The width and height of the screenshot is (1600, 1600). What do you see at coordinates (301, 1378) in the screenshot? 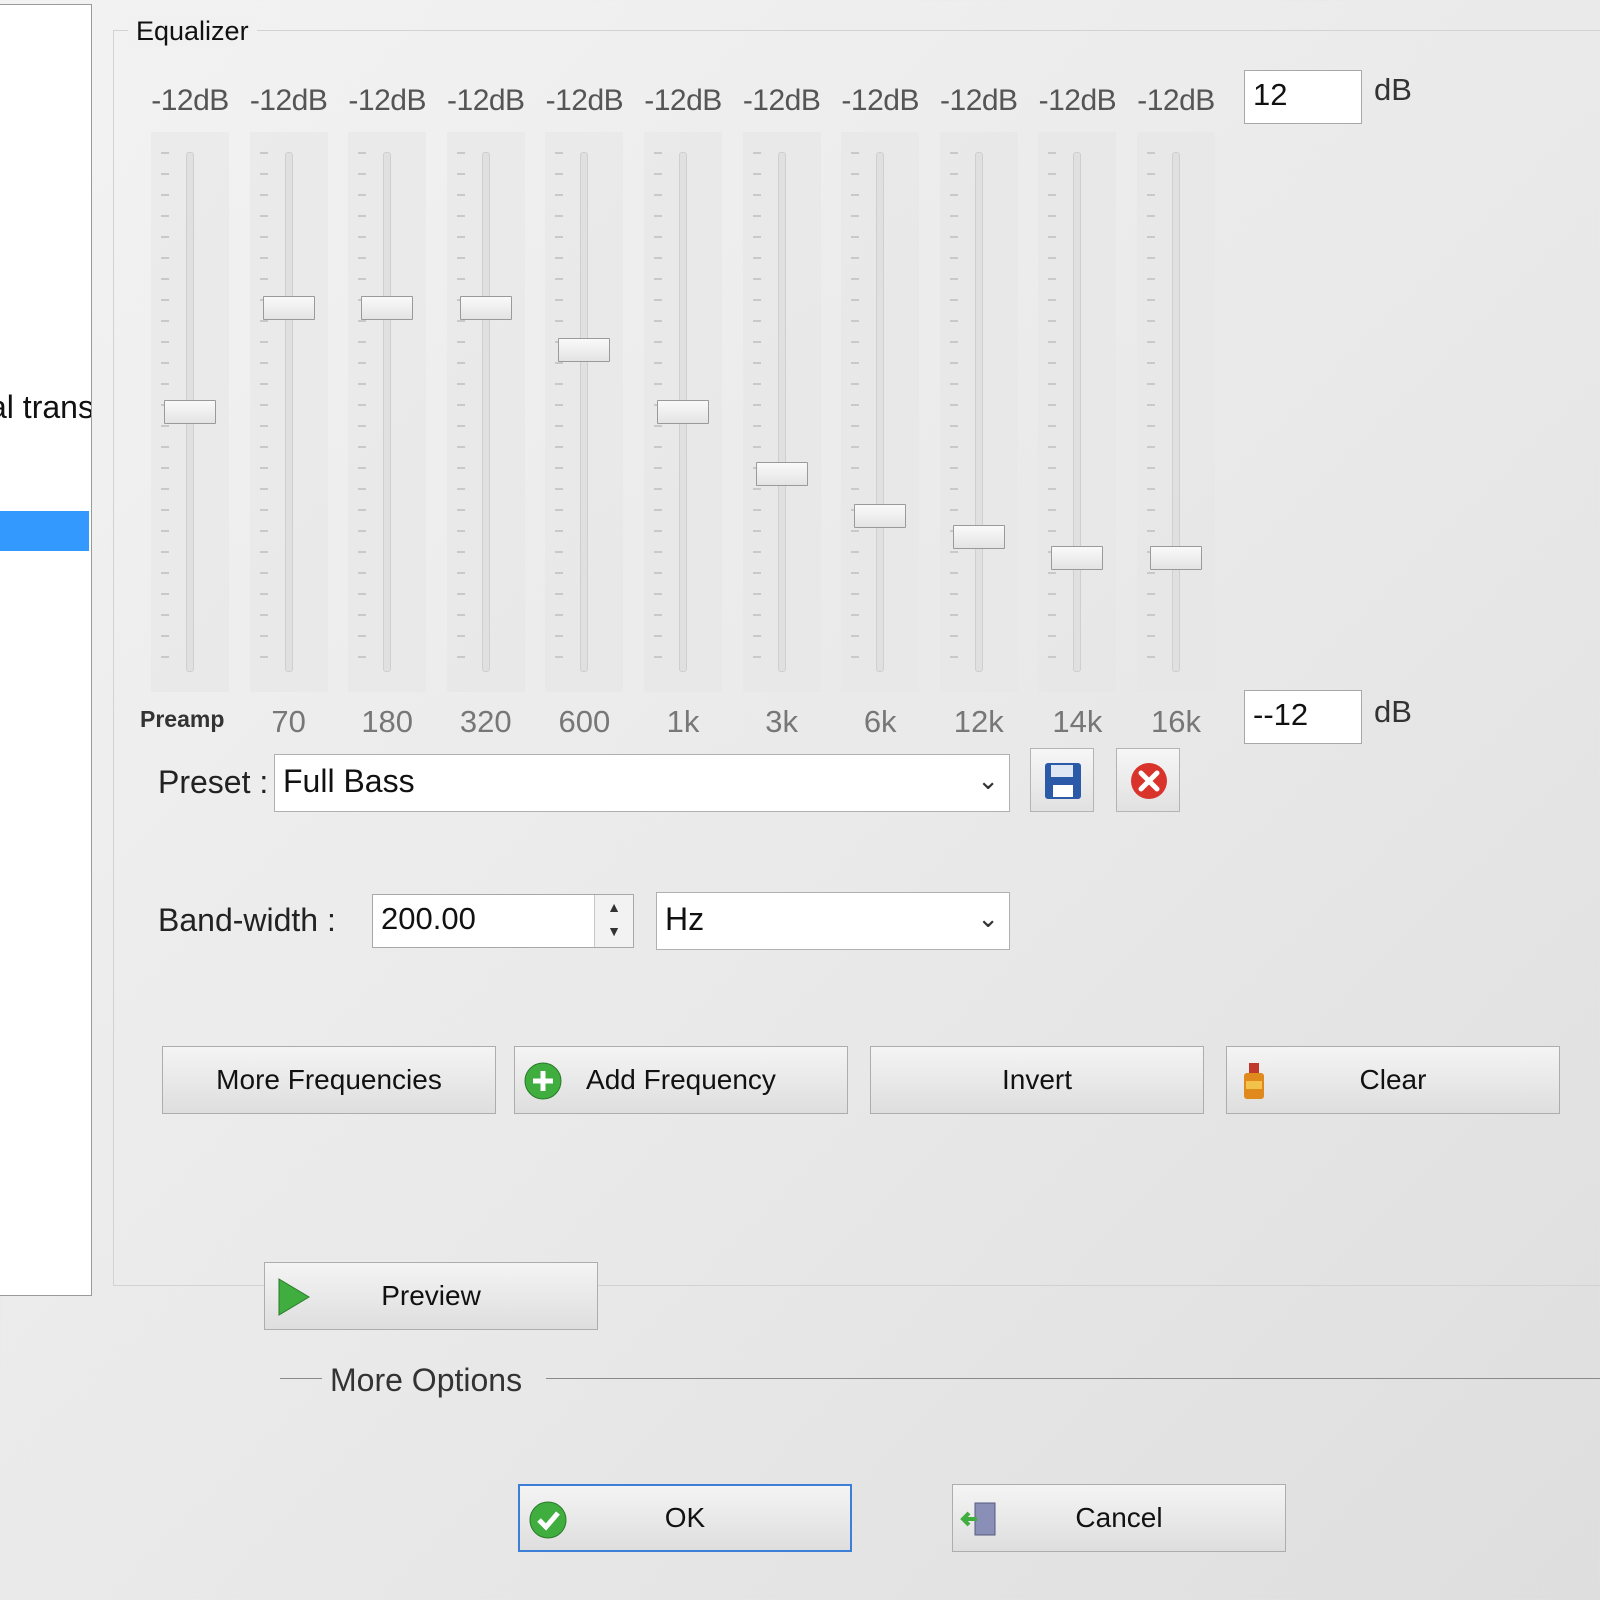
I see `separator-left` at bounding box center [301, 1378].